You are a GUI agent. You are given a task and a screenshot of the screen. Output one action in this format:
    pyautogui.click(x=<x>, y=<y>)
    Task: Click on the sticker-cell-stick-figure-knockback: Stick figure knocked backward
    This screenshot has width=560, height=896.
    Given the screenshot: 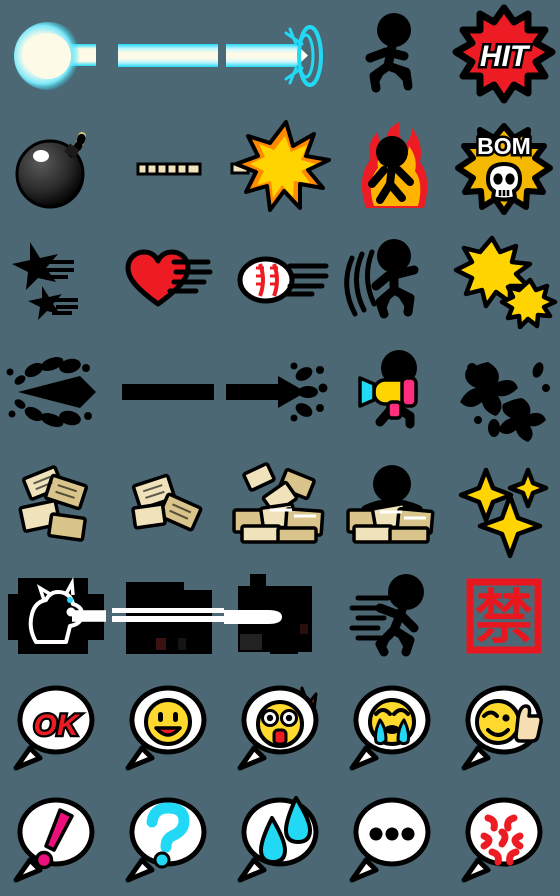 What is the action you would take?
    pyautogui.click(x=392, y=280)
    